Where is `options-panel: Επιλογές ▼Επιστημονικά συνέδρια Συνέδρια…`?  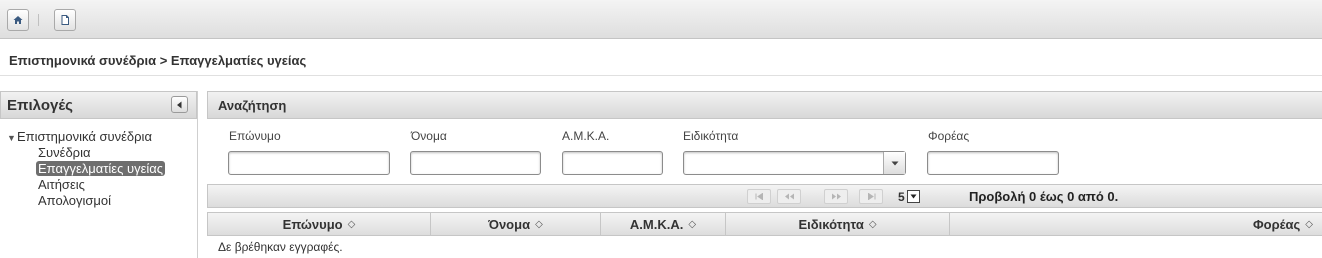
options-panel: Επιλογές ▼Επιστημονικά συνέδρια Συνέδρια… is located at coordinates (99, 174).